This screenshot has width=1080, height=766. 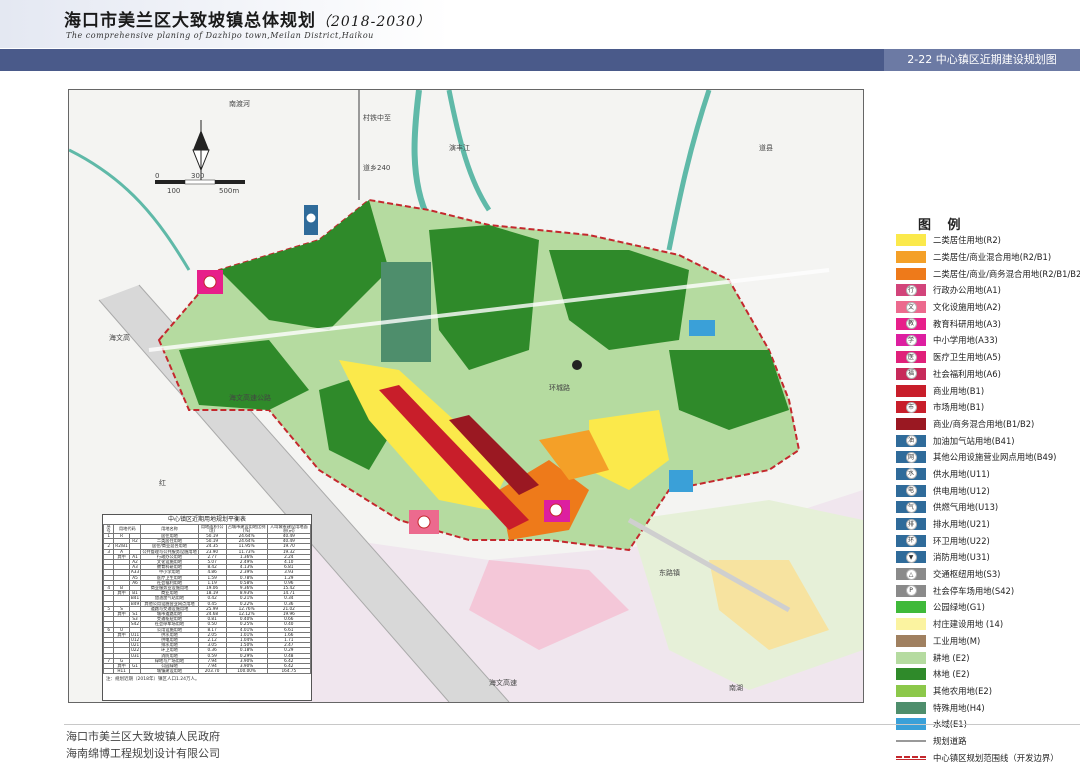 What do you see at coordinates (289, 671) in the screenshot?
I see `table-cell: 164.75` at bounding box center [289, 671].